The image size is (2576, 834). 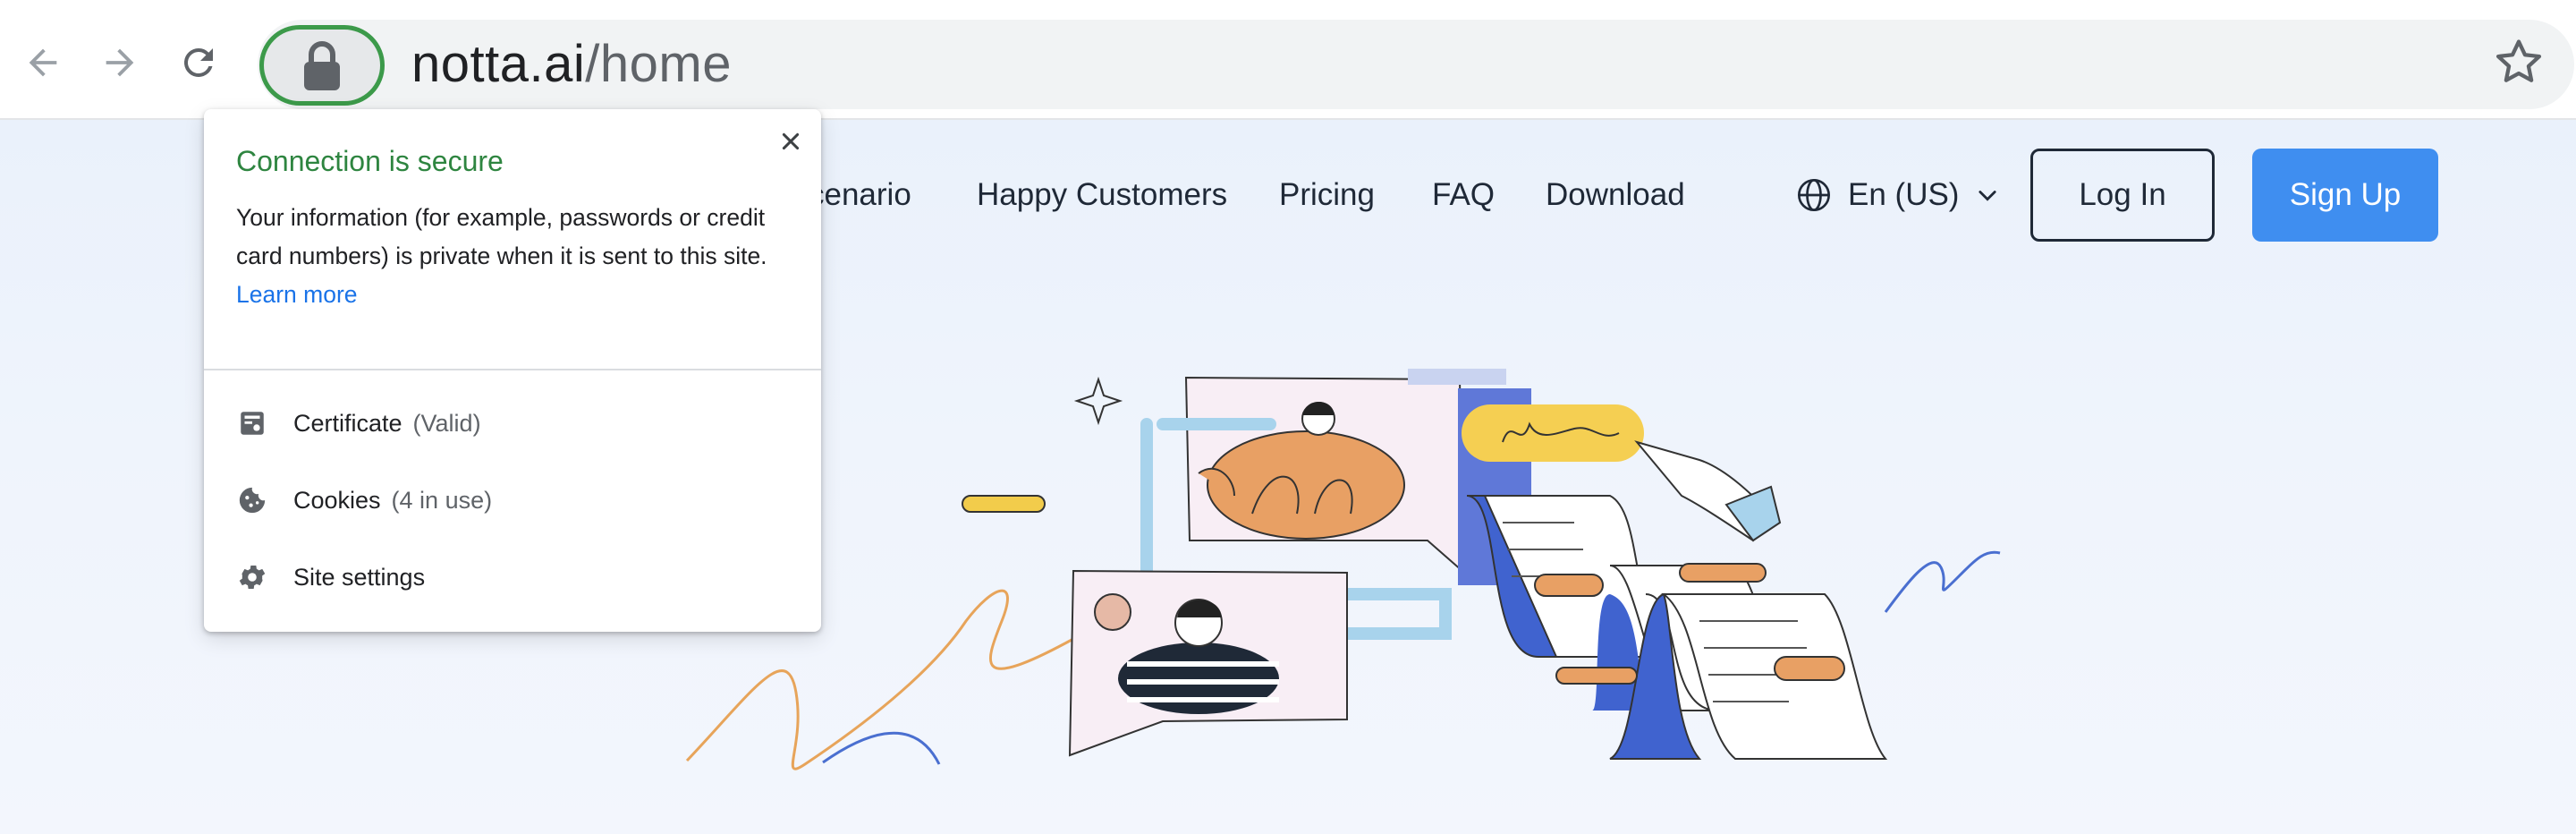 What do you see at coordinates (252, 577) in the screenshot?
I see `gear-icon` at bounding box center [252, 577].